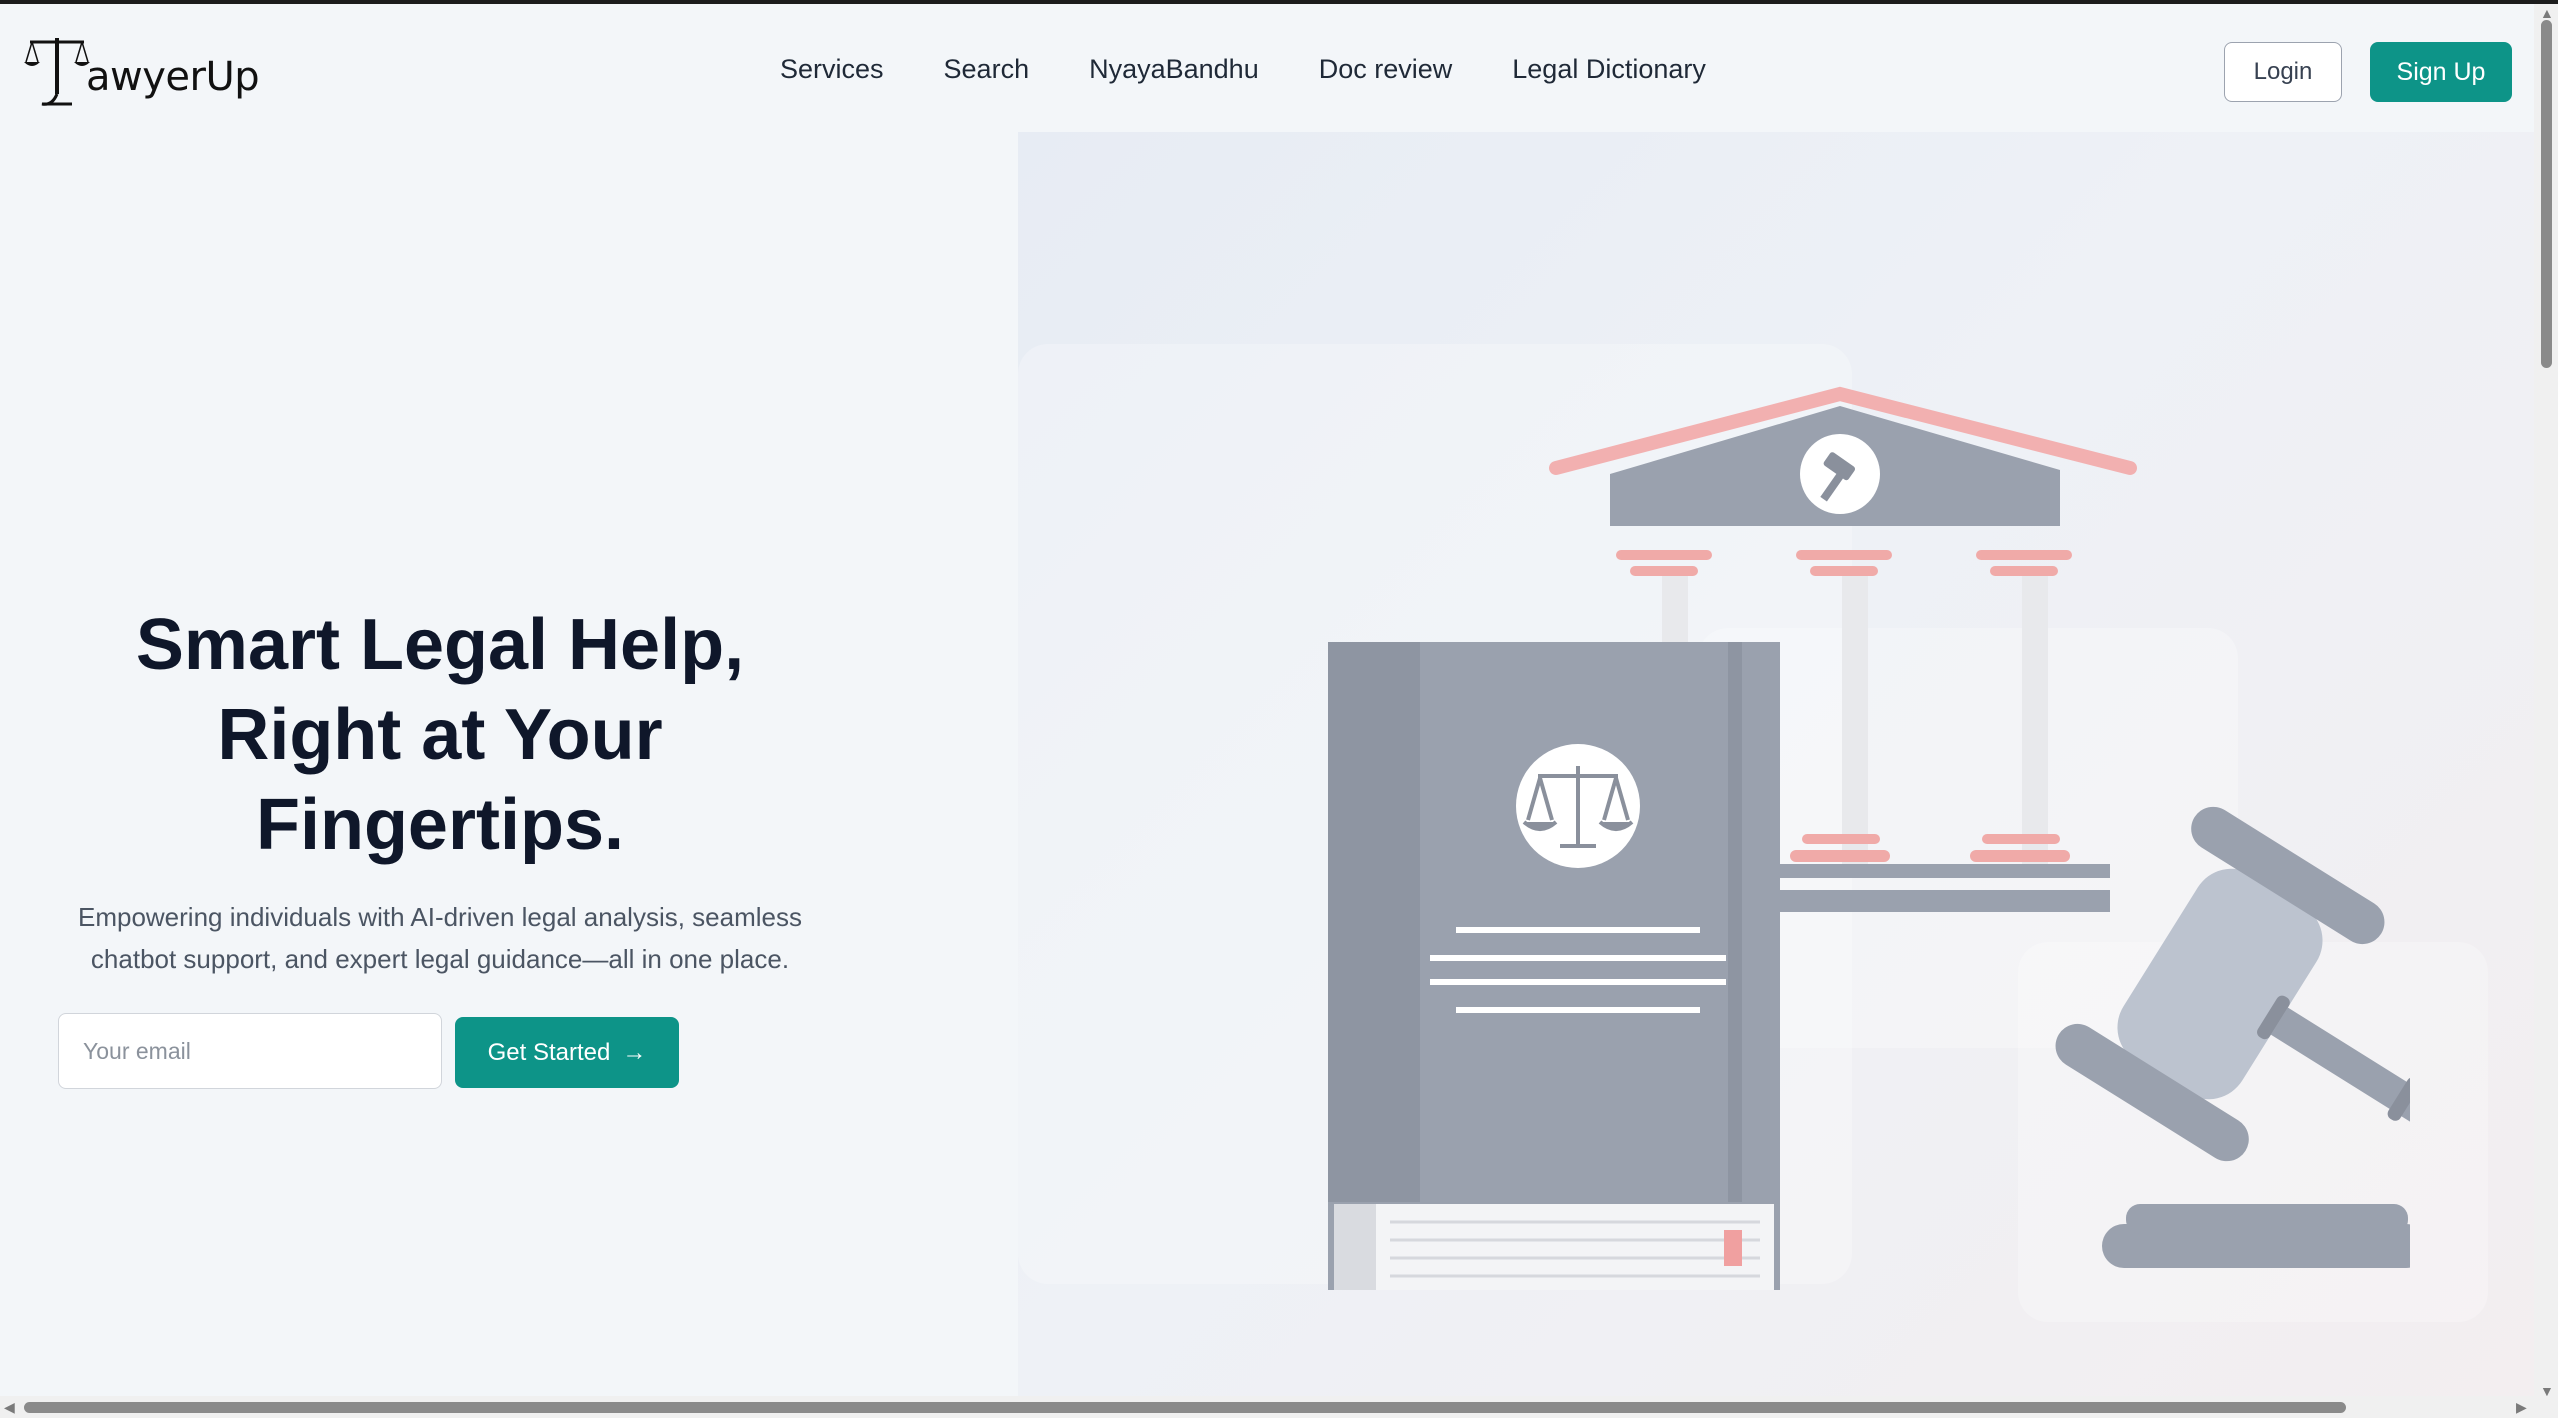 Image resolution: width=2558 pixels, height=1418 pixels. What do you see at coordinates (57, 72) in the screenshot?
I see `scales-logo-icon` at bounding box center [57, 72].